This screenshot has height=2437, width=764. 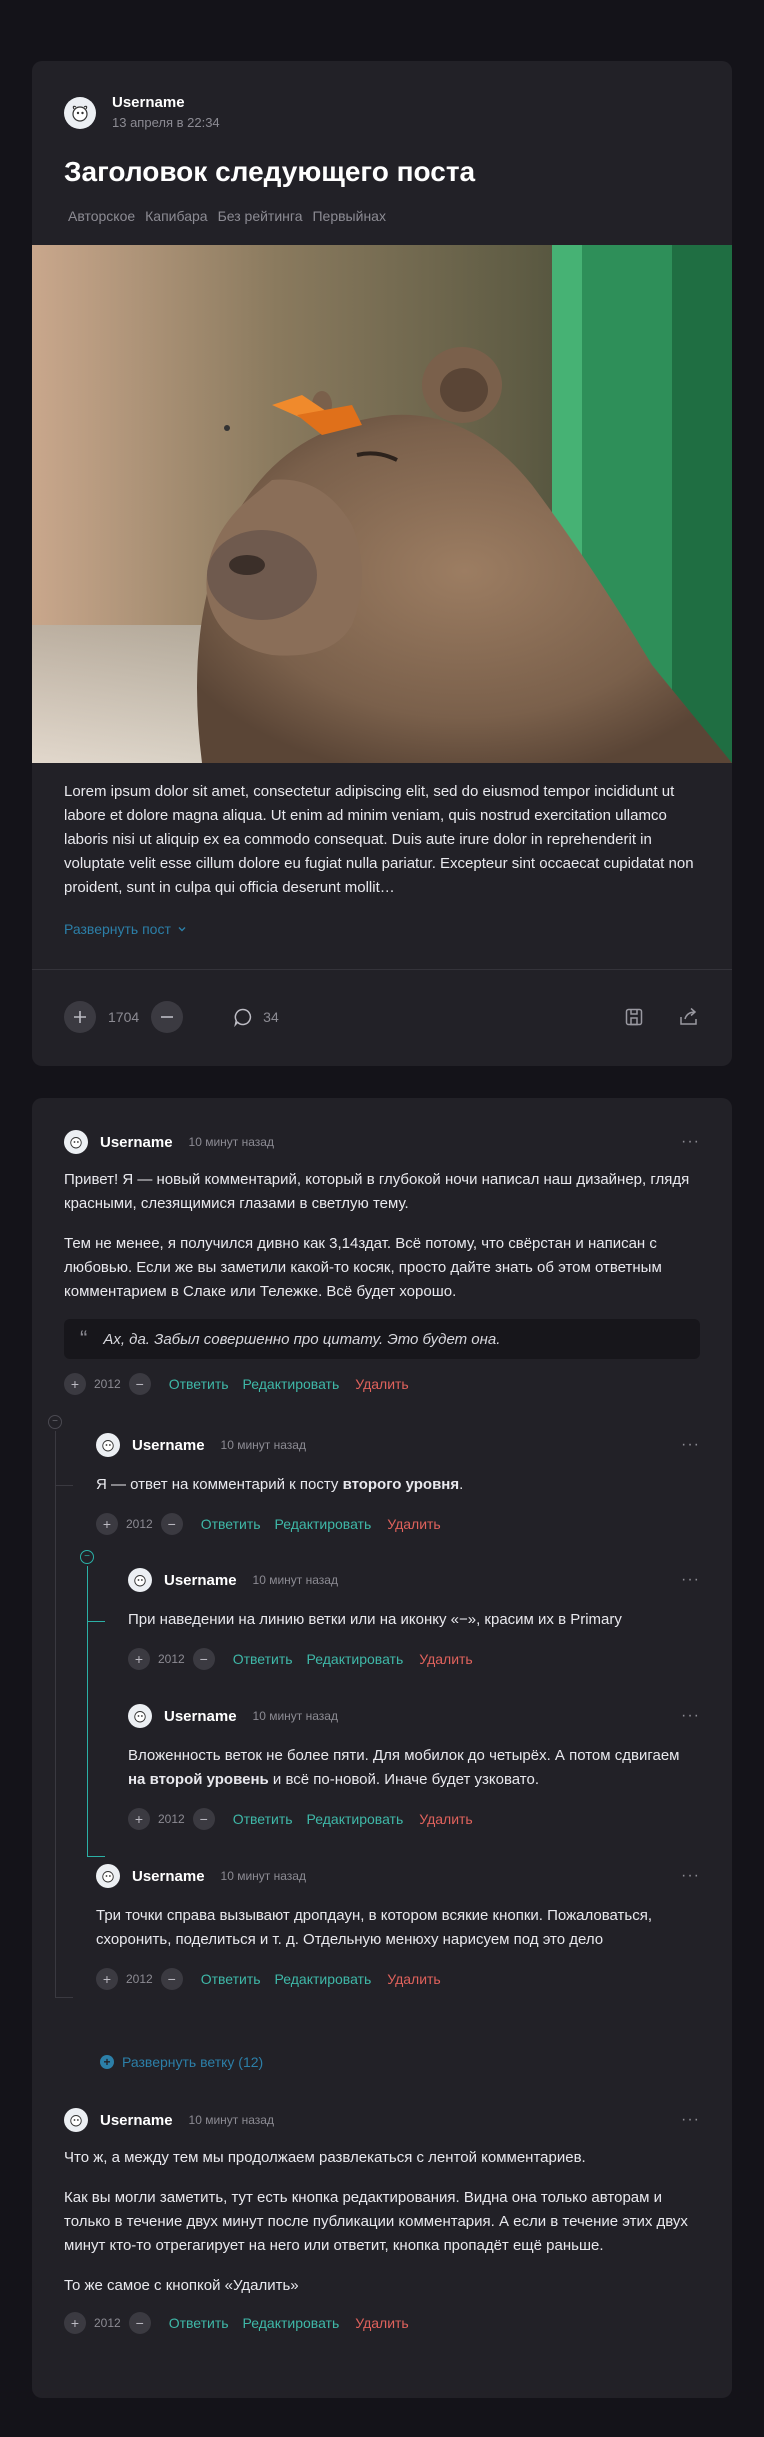 What do you see at coordinates (181, 2285) in the screenshot?
I see `comment-paragraph: То же самое с кнопкой «Удалить»` at bounding box center [181, 2285].